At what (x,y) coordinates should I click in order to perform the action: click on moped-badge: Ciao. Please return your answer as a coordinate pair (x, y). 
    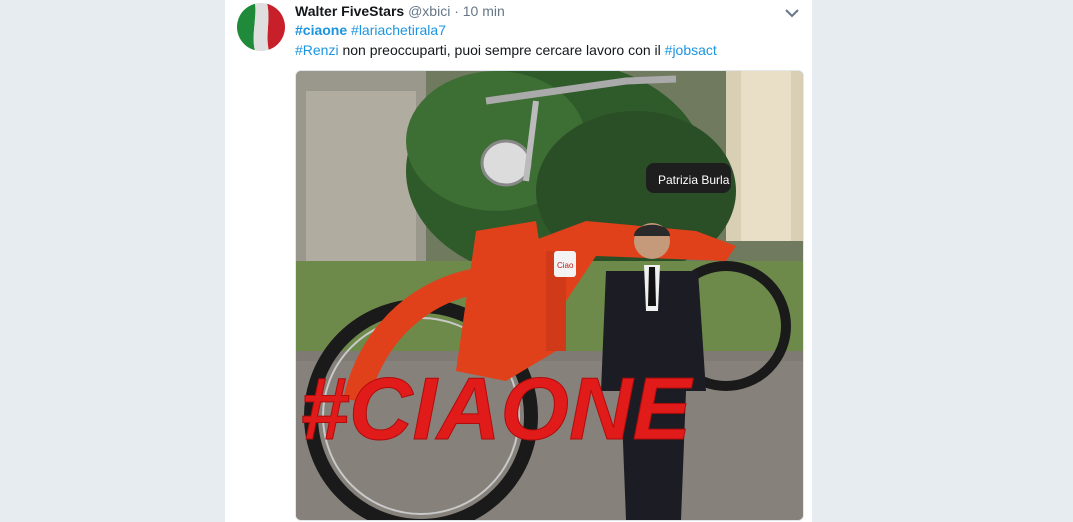
    Looking at the image, I should click on (565, 265).